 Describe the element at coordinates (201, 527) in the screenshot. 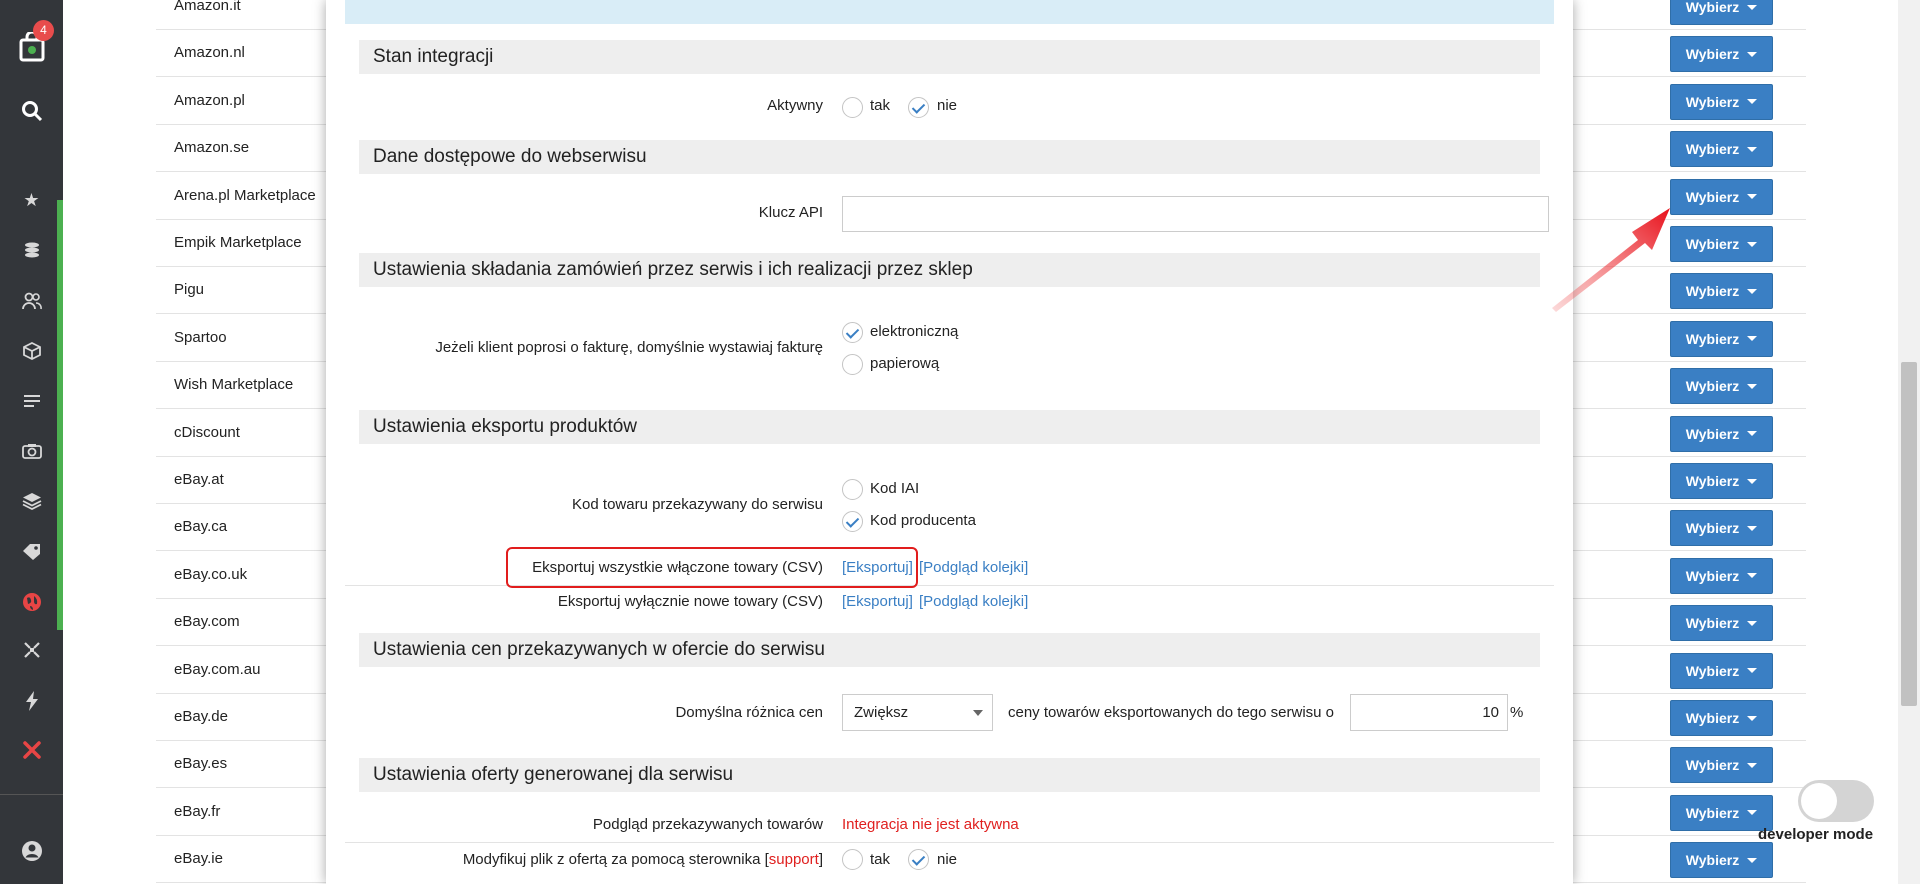

I see `marketplace-name: eBay.ca` at that location.